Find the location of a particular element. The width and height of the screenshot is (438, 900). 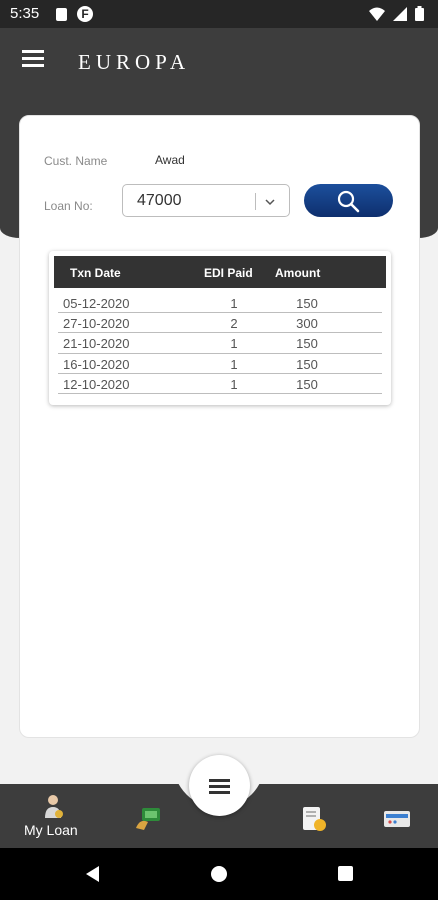

menu-icon is located at coordinates (219, 788).